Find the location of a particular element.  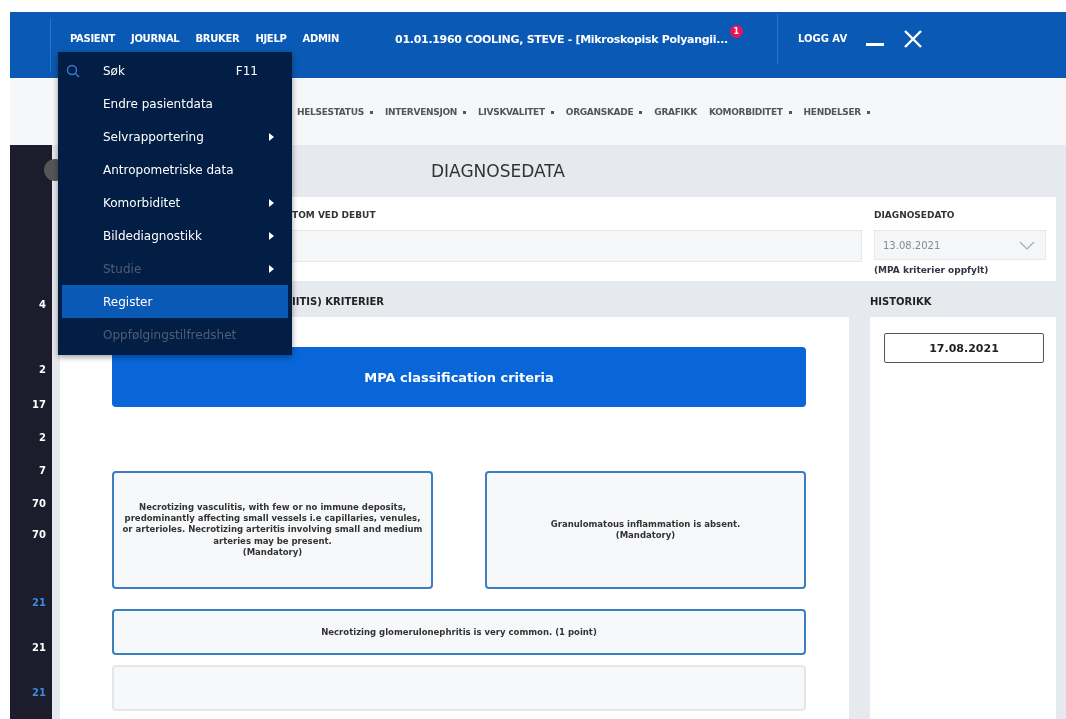

criteria-banner: MPA classification criteria is located at coordinates (459, 377).